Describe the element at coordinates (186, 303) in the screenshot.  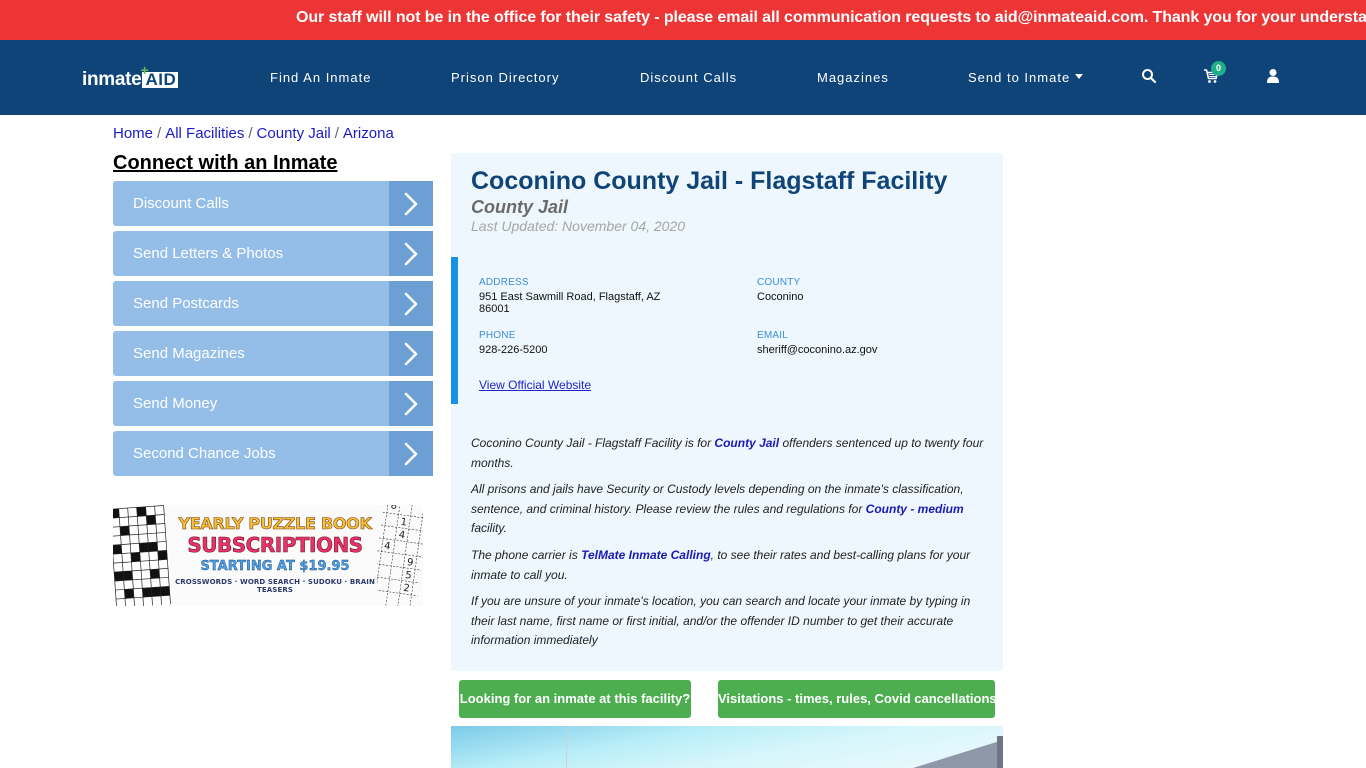
I see `sidebar-item-label: Send Postcards` at that location.